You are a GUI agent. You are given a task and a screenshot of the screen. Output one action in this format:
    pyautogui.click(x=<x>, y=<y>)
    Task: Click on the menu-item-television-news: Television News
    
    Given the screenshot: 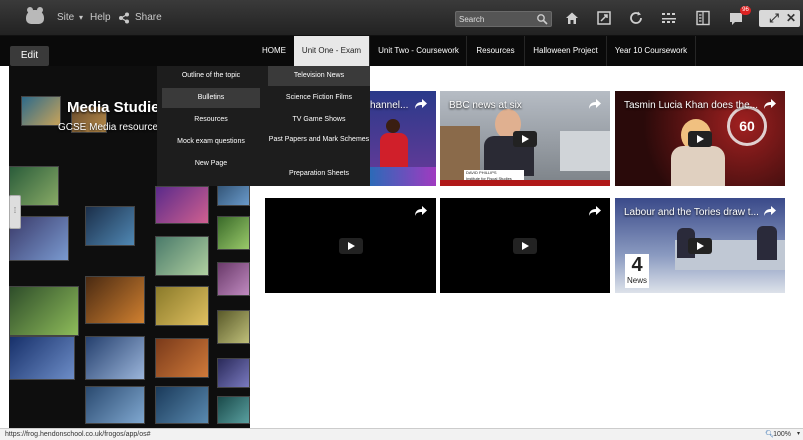 What is the action you would take?
    pyautogui.click(x=319, y=76)
    